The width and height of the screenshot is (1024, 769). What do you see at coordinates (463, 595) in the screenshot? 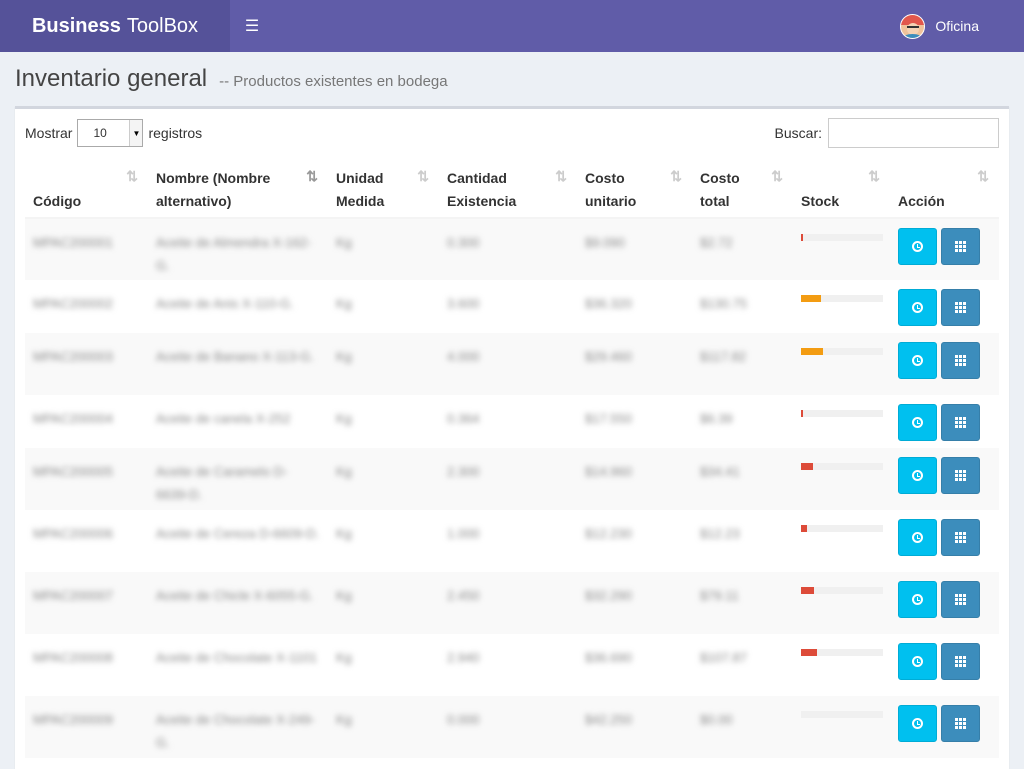
I see `cell-quantity: 2.450` at bounding box center [463, 595].